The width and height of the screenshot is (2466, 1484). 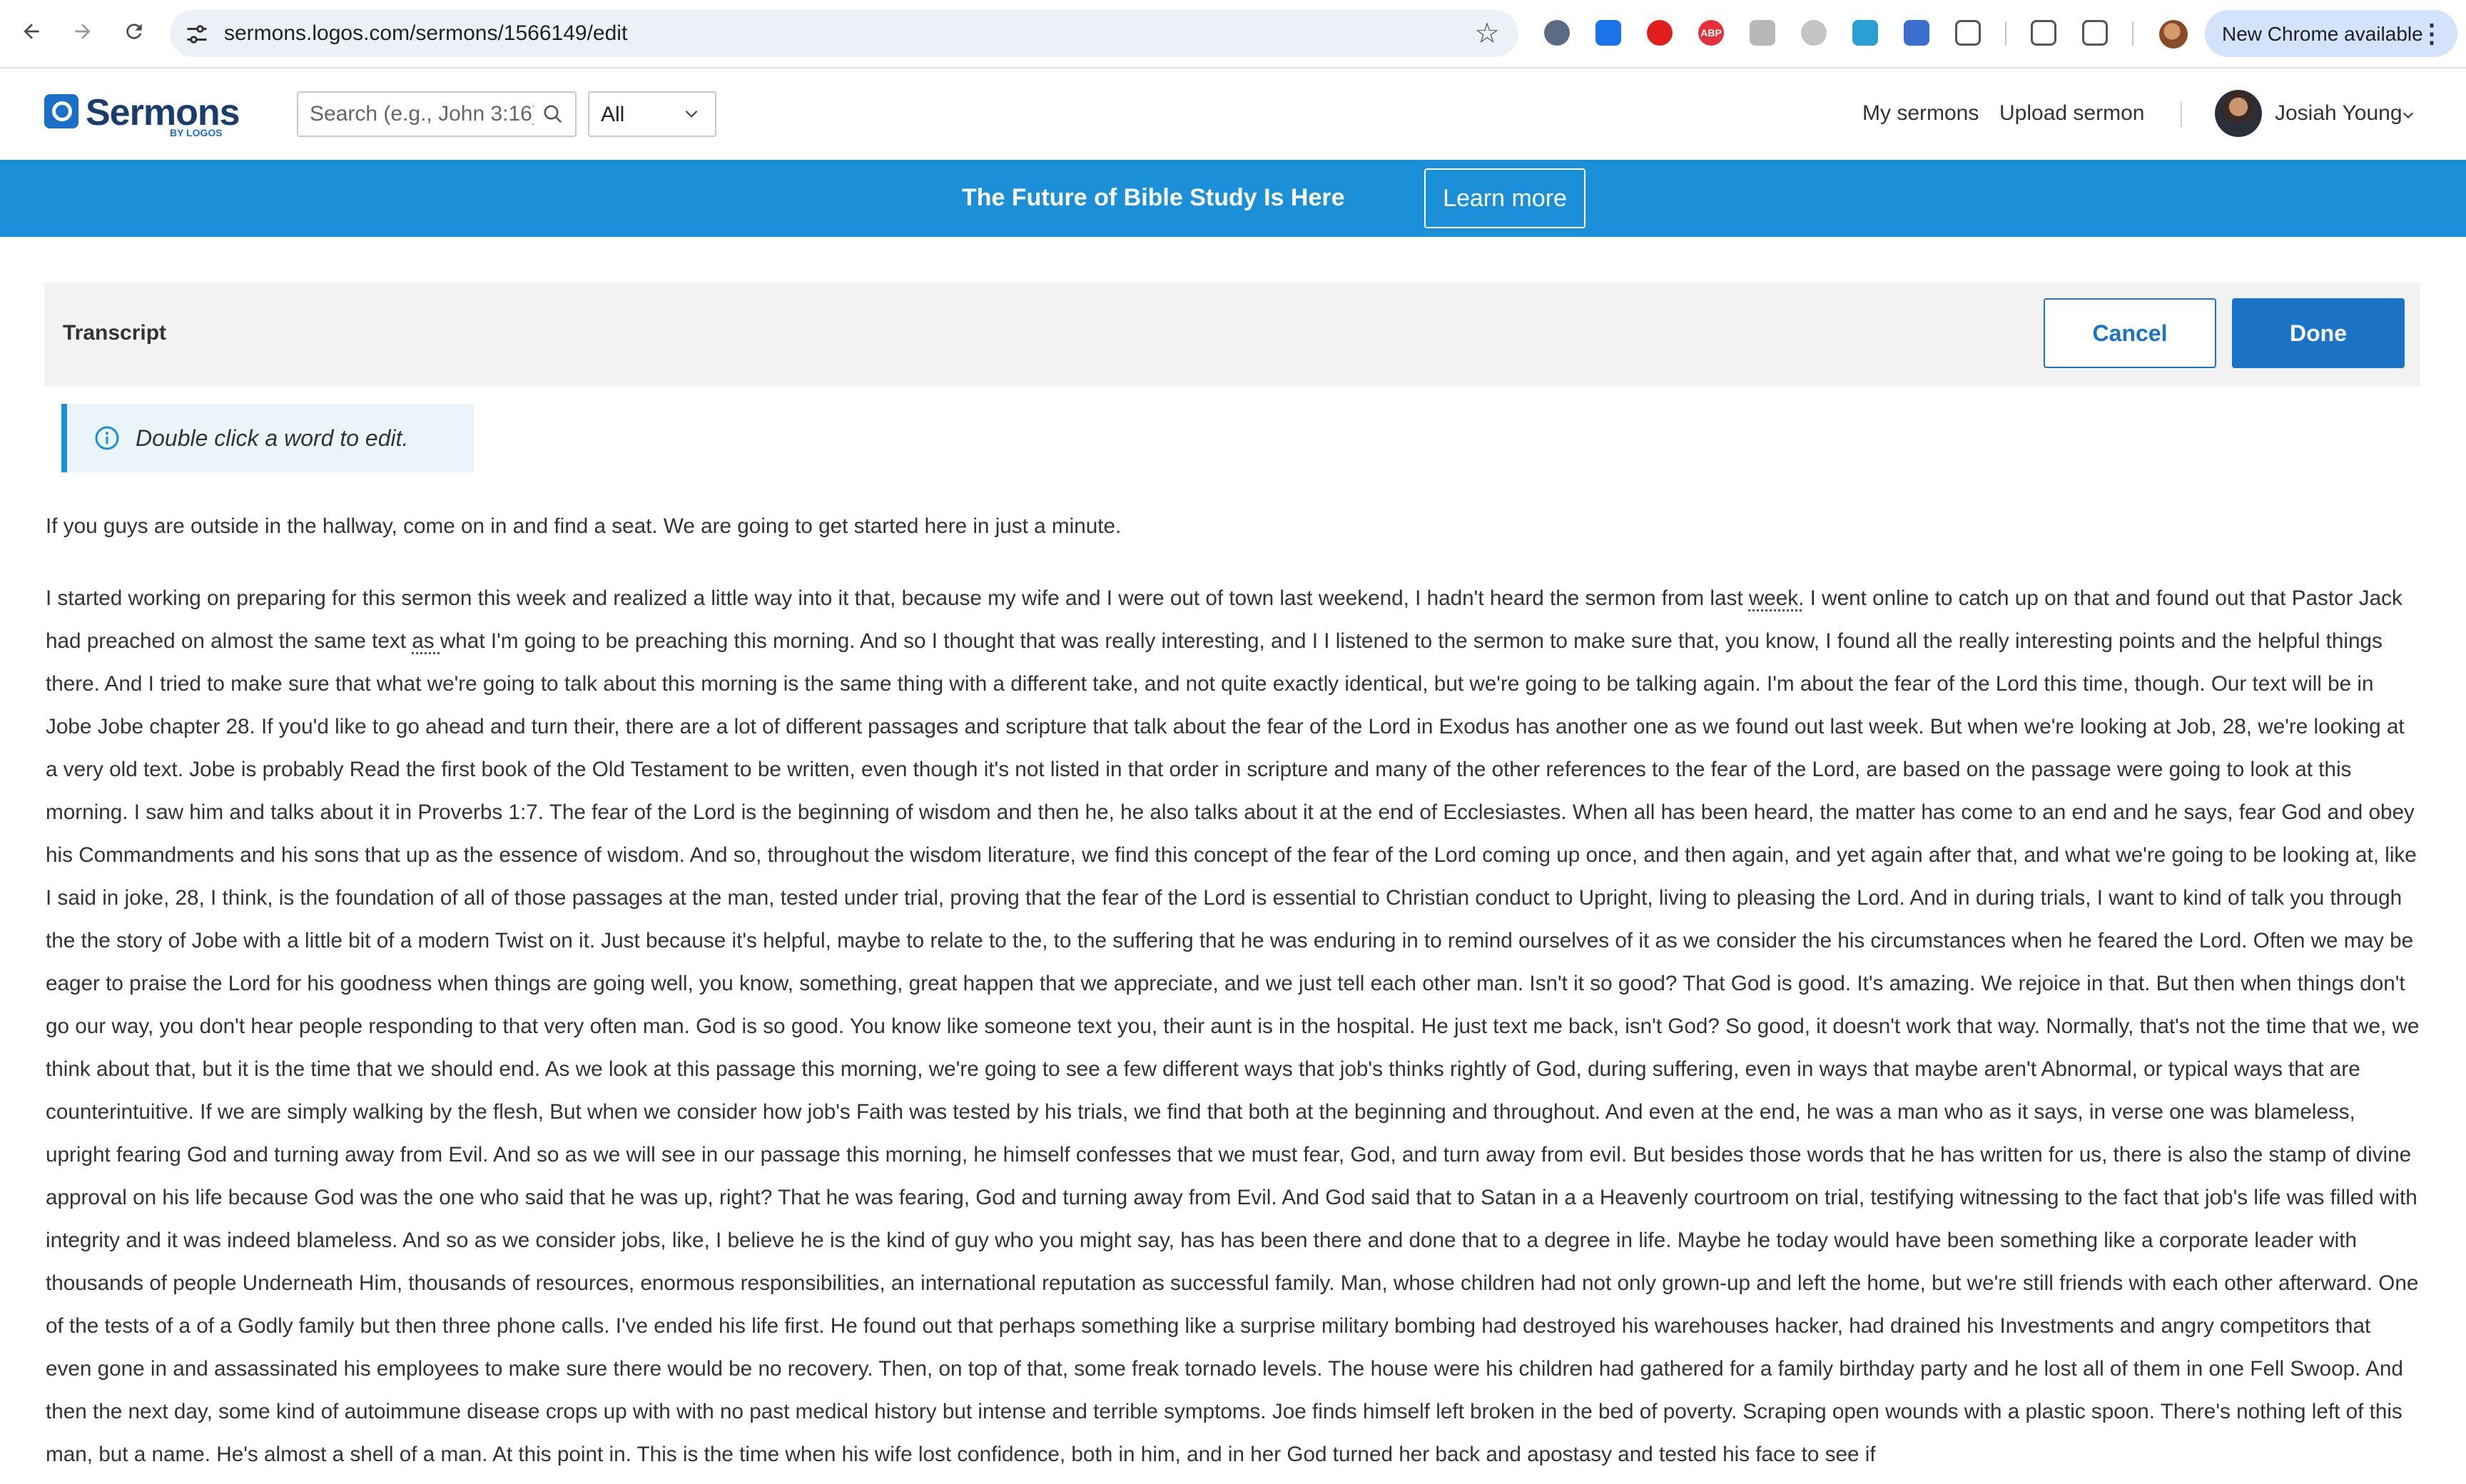 I want to click on scope-selected-value: All, so click(x=613, y=115).